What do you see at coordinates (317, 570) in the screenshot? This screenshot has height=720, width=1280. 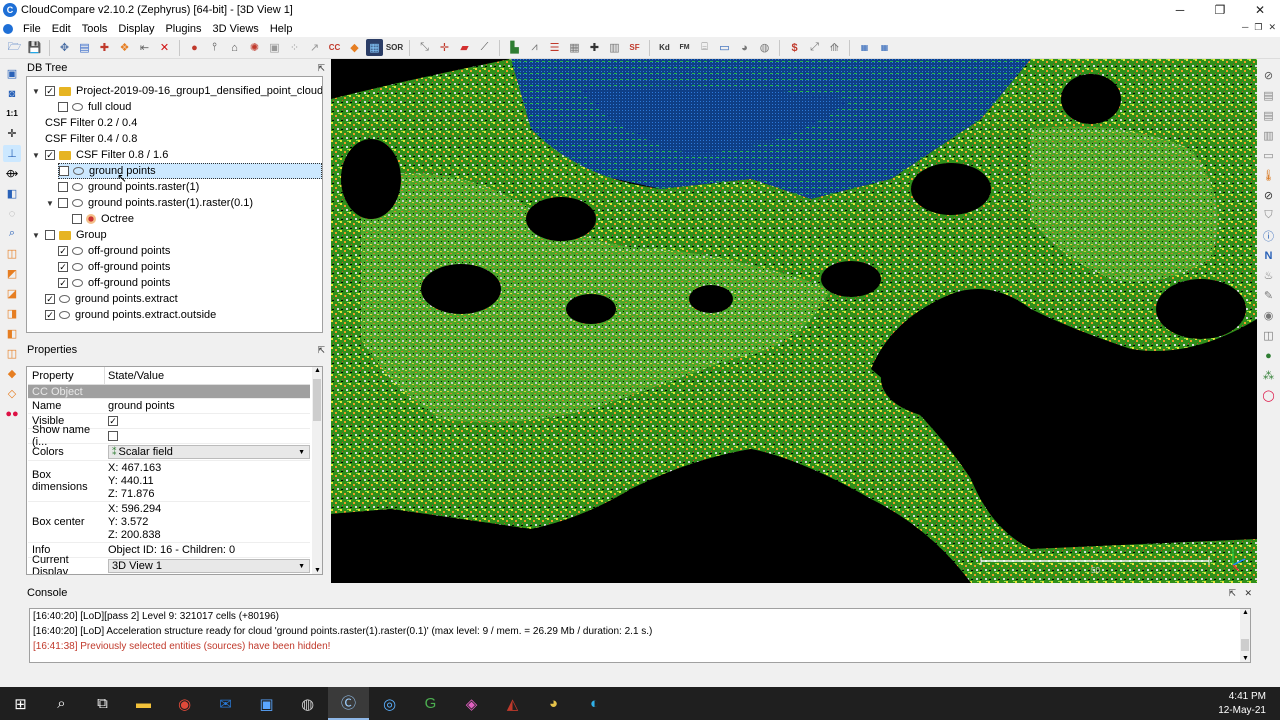 I see `scroll-down-icon: ▼` at bounding box center [317, 570].